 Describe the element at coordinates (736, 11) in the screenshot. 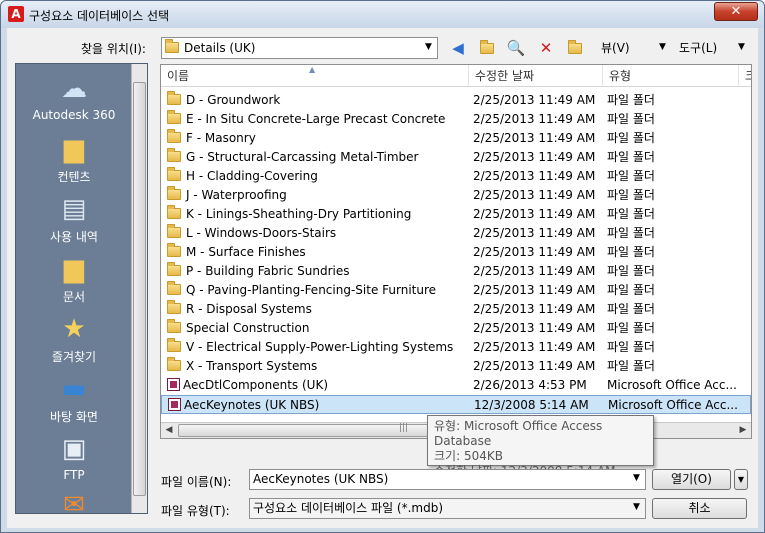

I see `close-button: ✕` at that location.